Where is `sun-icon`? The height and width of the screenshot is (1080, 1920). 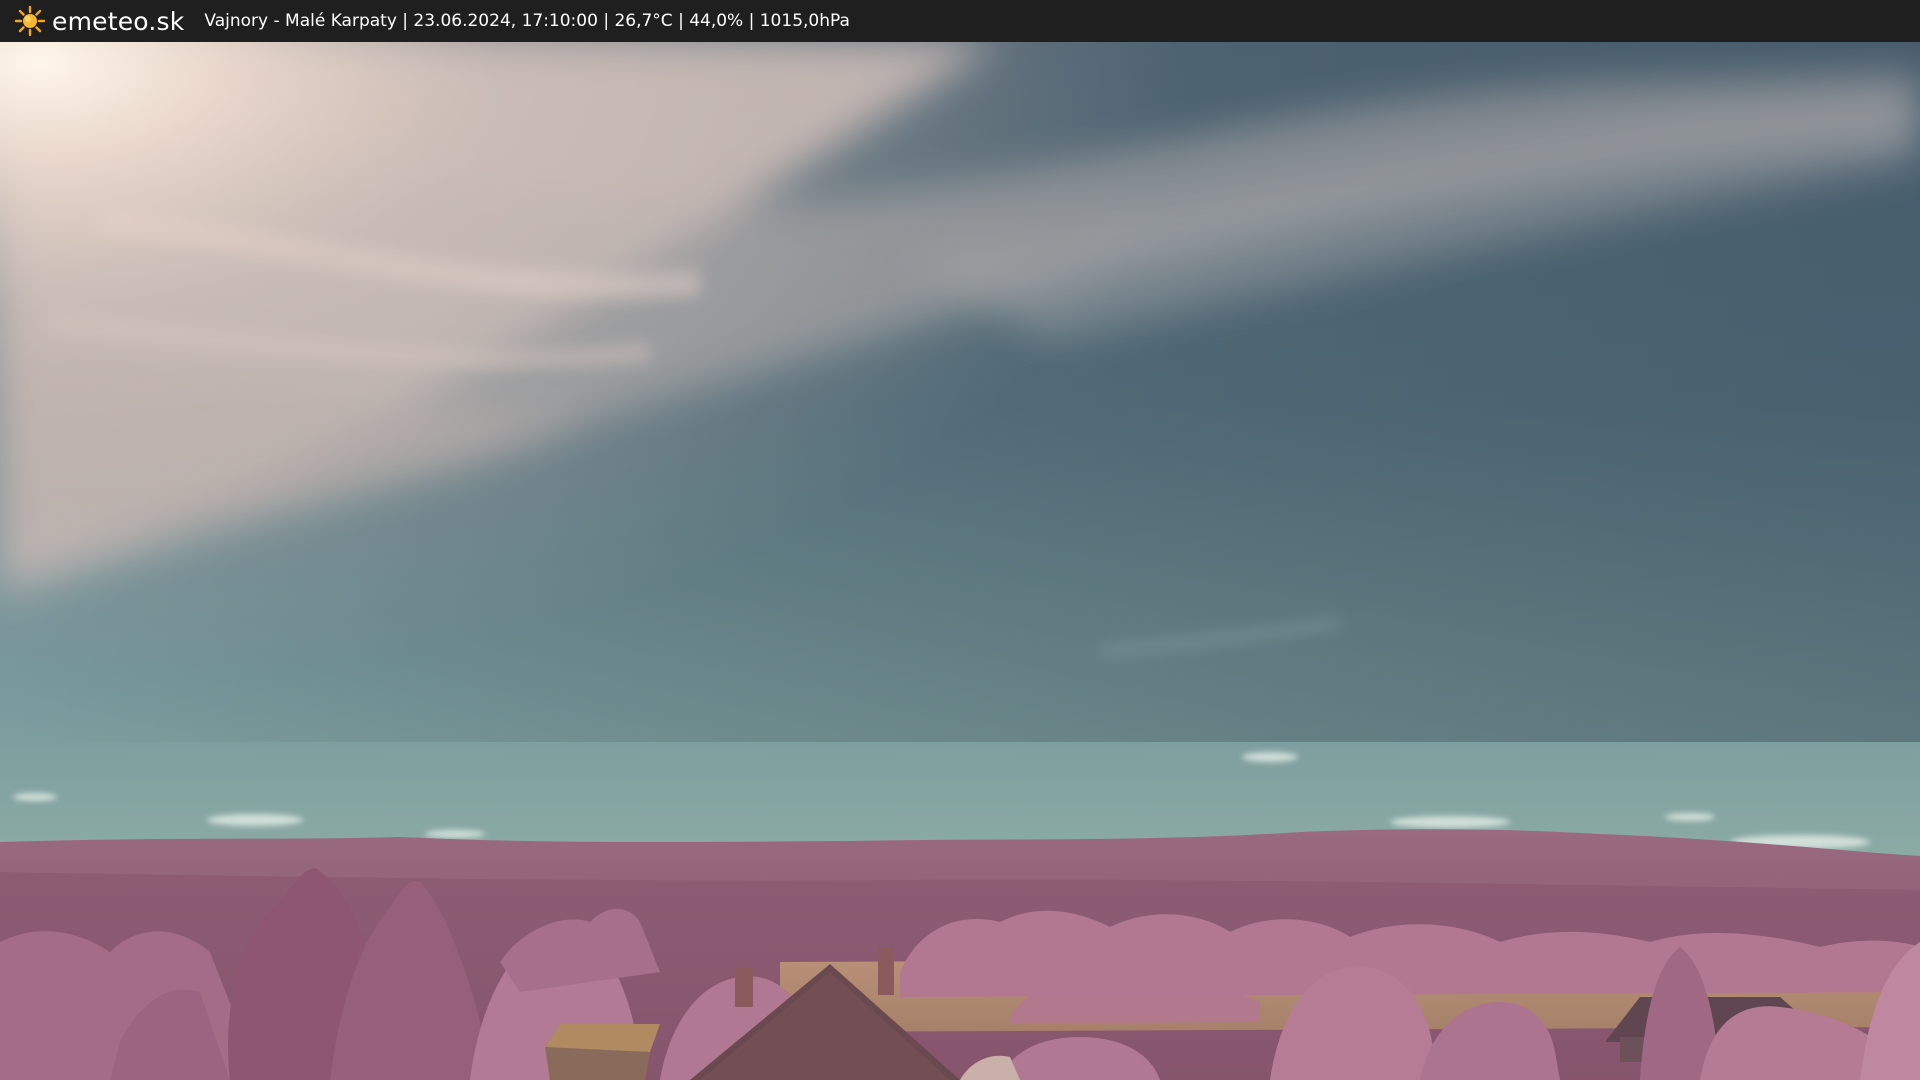 sun-icon is located at coordinates (30, 21).